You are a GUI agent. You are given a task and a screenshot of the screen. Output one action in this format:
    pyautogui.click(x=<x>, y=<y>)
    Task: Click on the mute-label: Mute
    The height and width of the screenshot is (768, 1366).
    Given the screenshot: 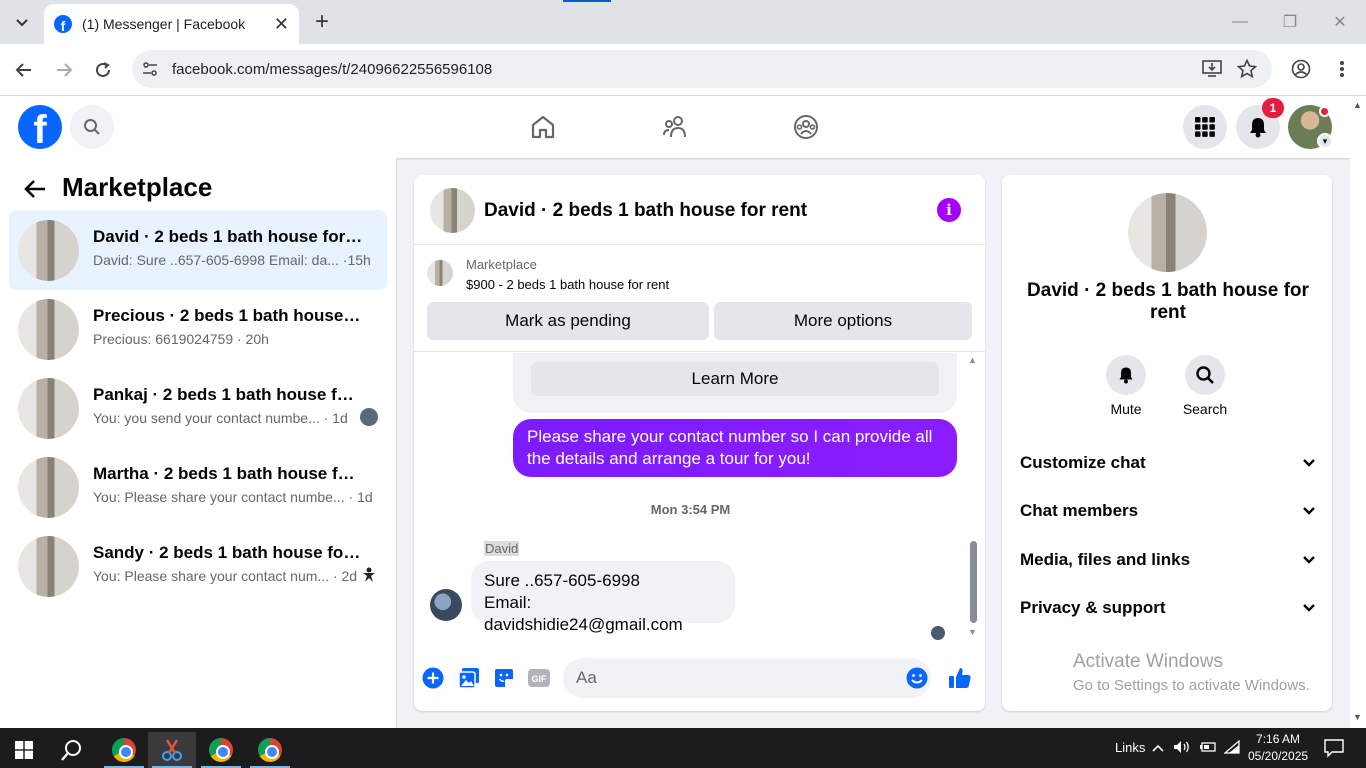 What is the action you would take?
    pyautogui.click(x=1126, y=409)
    